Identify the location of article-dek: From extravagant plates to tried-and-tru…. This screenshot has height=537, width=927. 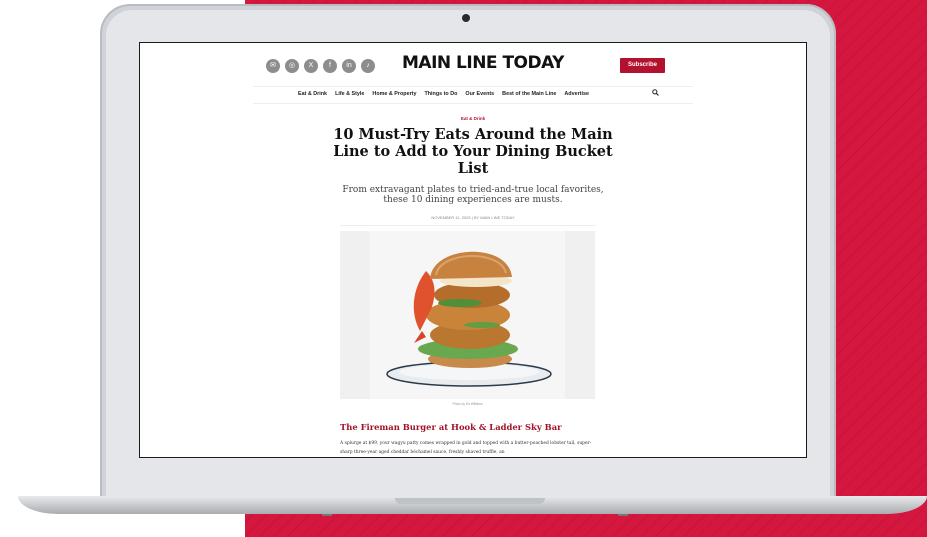
(473, 195).